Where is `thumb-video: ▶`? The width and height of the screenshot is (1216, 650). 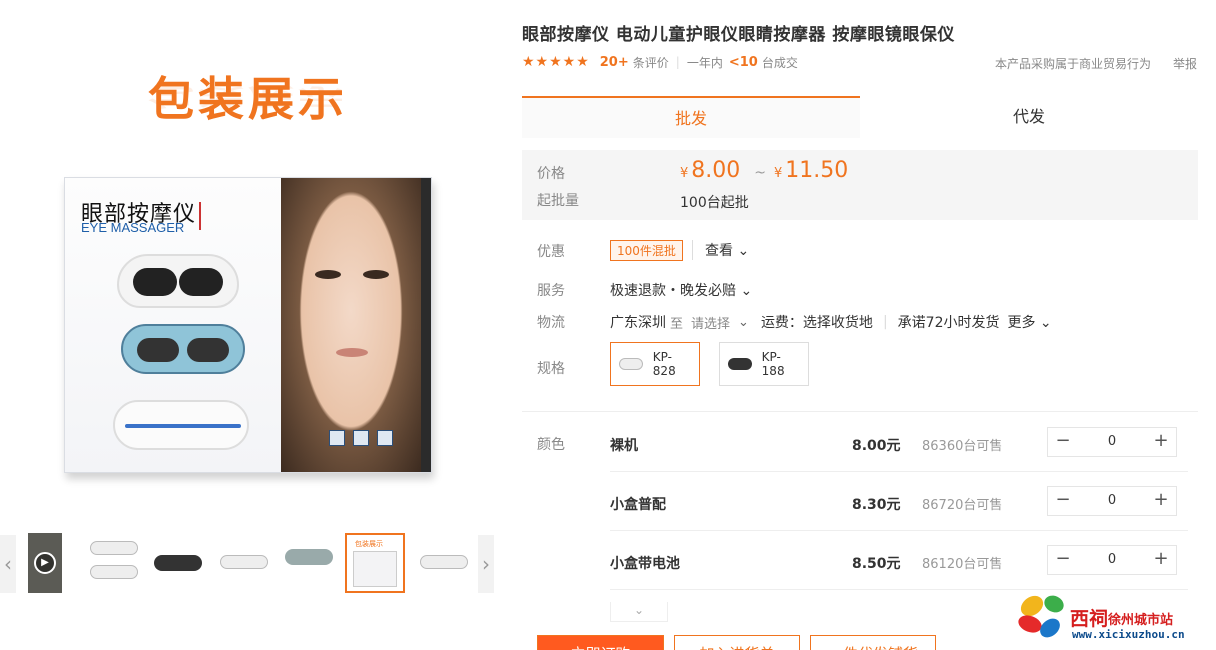
thumb-video: ▶ is located at coordinates (45, 563).